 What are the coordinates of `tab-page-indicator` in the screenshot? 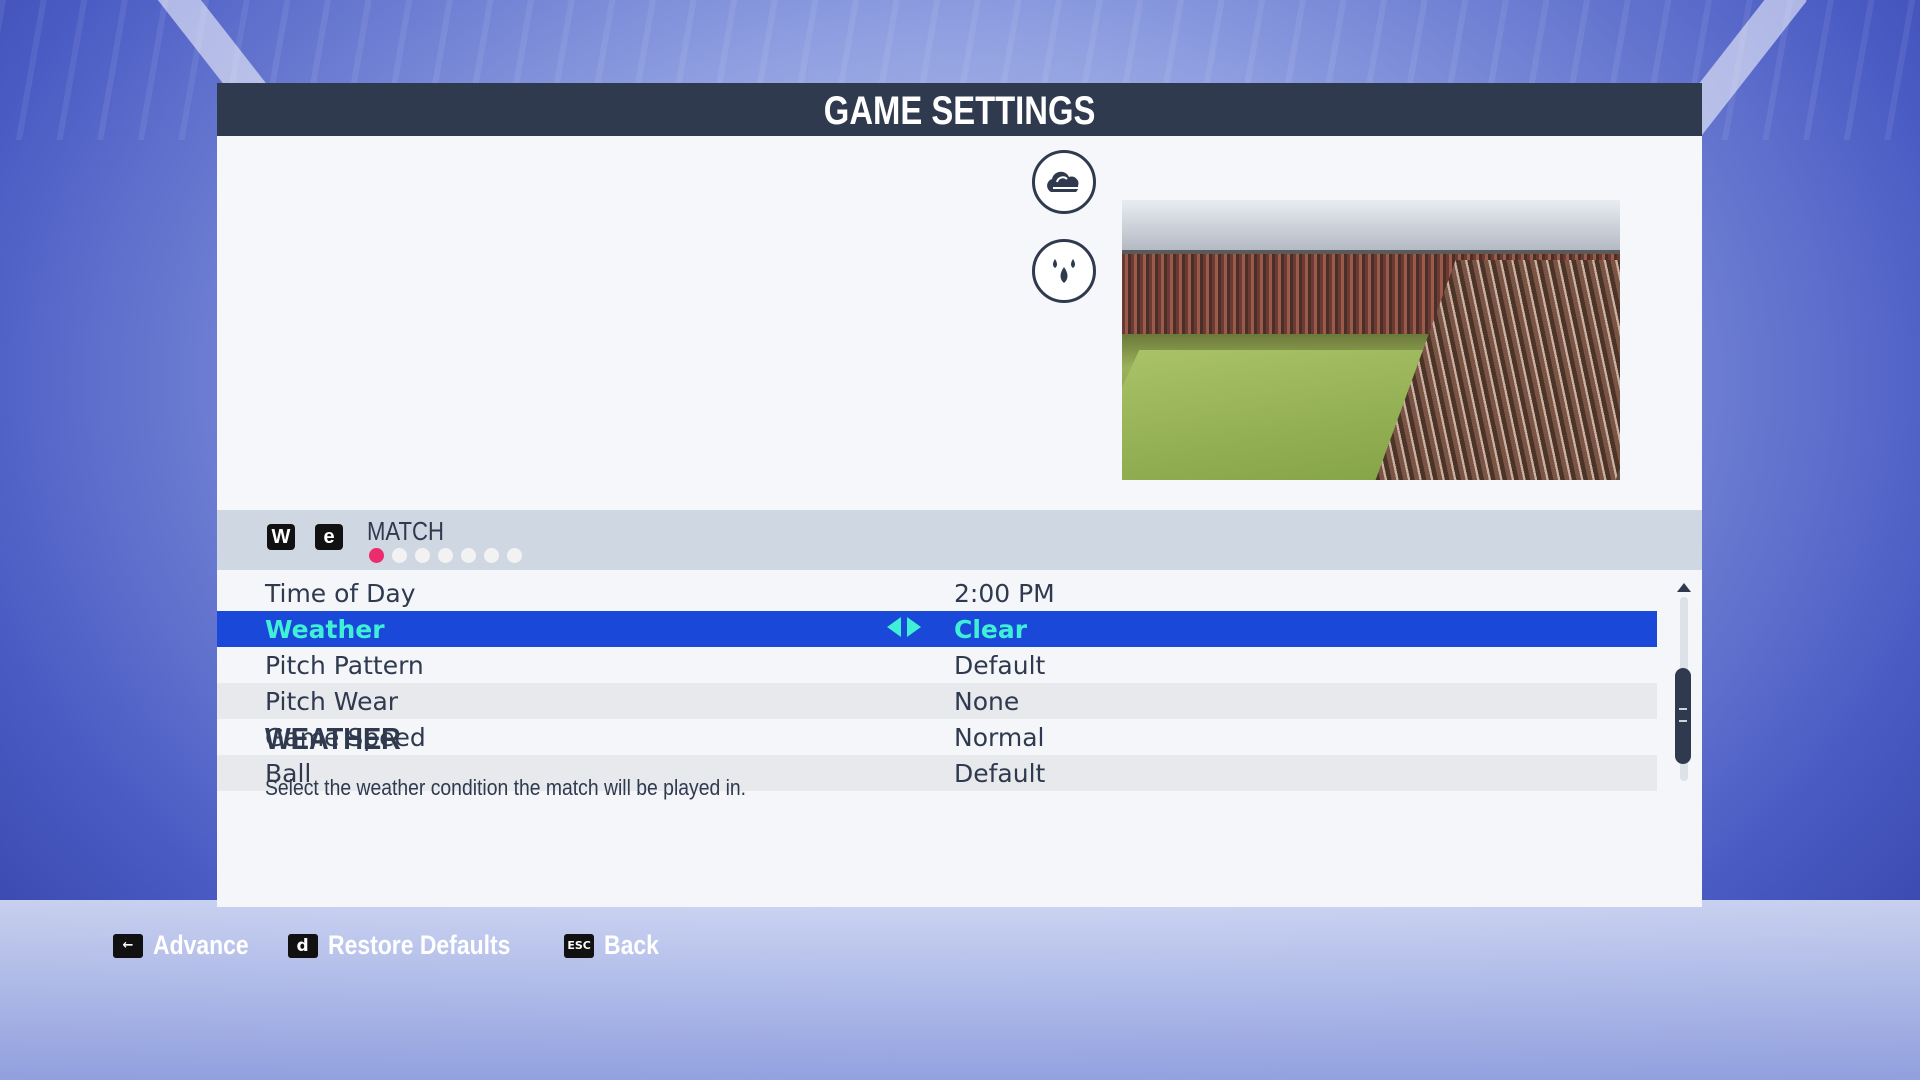 It's located at (445, 555).